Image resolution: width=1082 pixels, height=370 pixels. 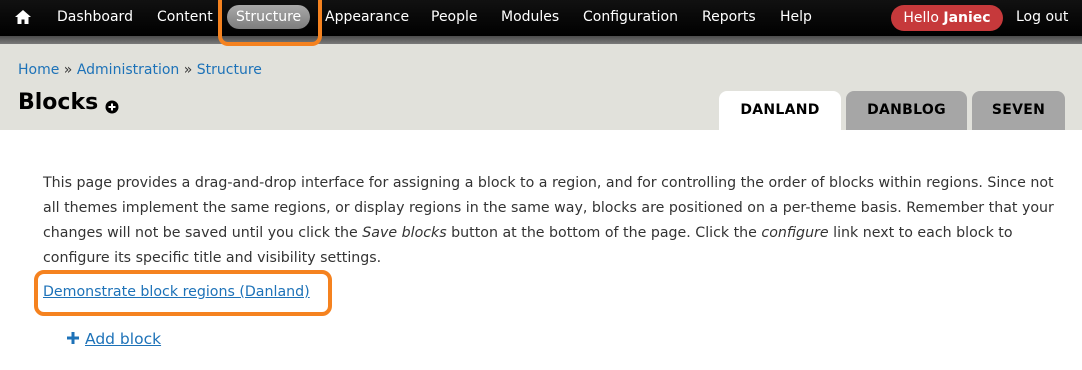 What do you see at coordinates (112, 106) in the screenshot?
I see `plus-circle-icon` at bounding box center [112, 106].